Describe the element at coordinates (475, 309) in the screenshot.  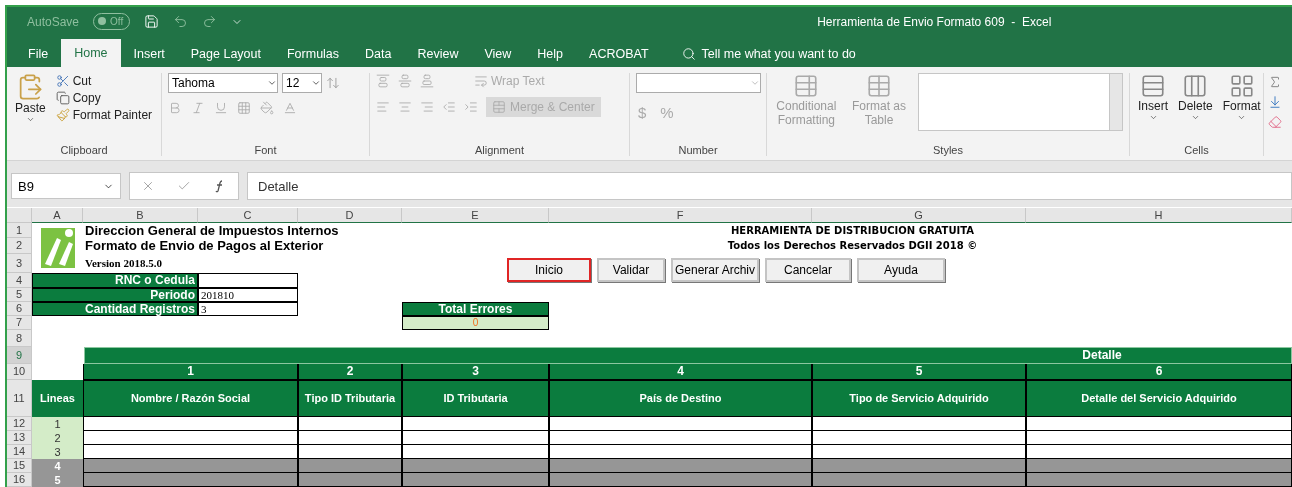
I see `total-errors-label: Total Errores` at that location.